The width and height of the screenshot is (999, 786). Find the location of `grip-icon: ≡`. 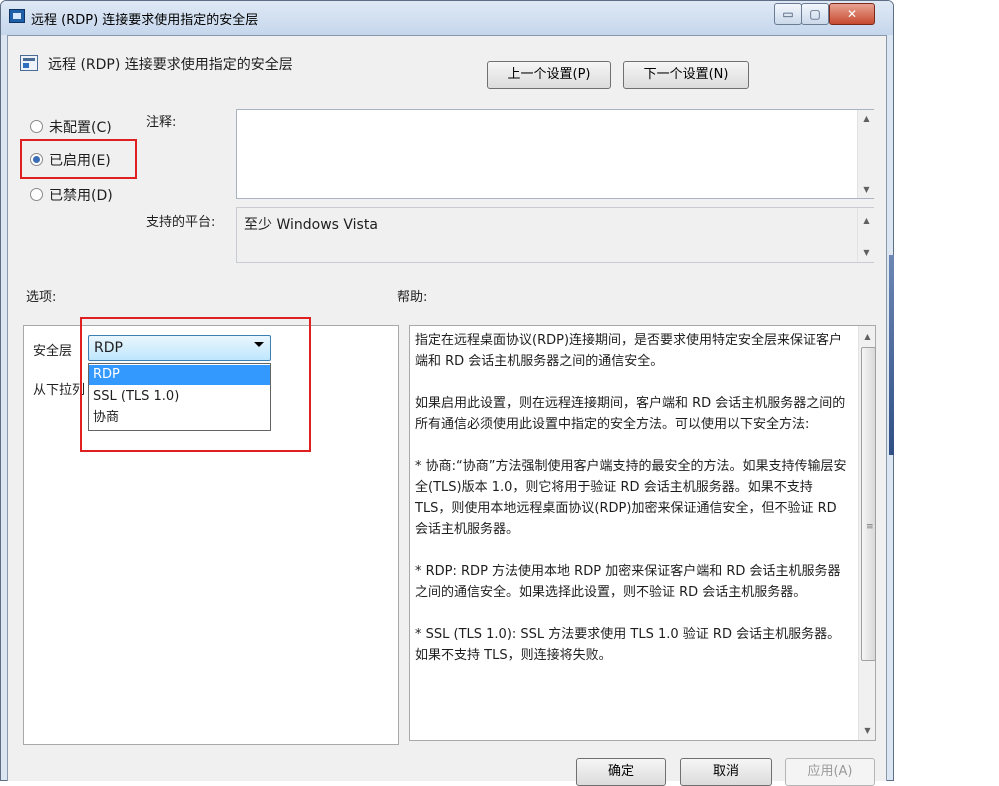

grip-icon: ≡ is located at coordinates (870, 527).